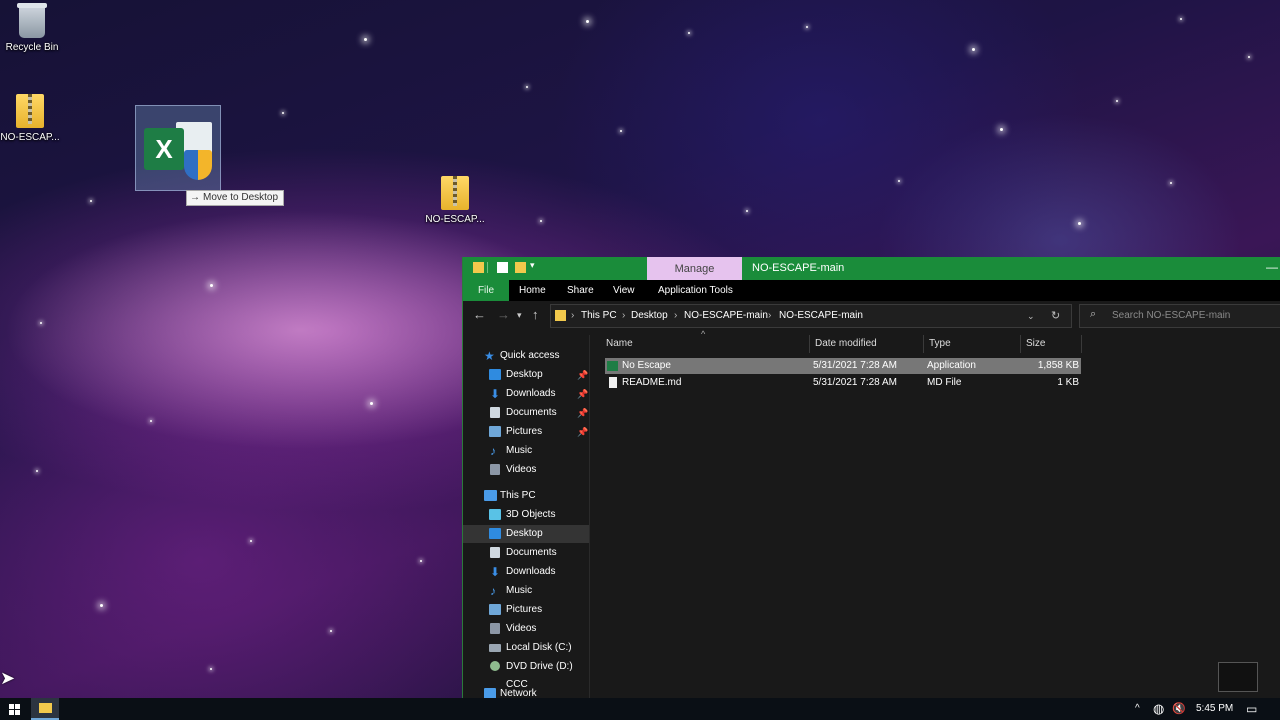 The height and width of the screenshot is (720, 1280). Describe the element at coordinates (589, 516) in the screenshot. I see `pane-divider` at that location.